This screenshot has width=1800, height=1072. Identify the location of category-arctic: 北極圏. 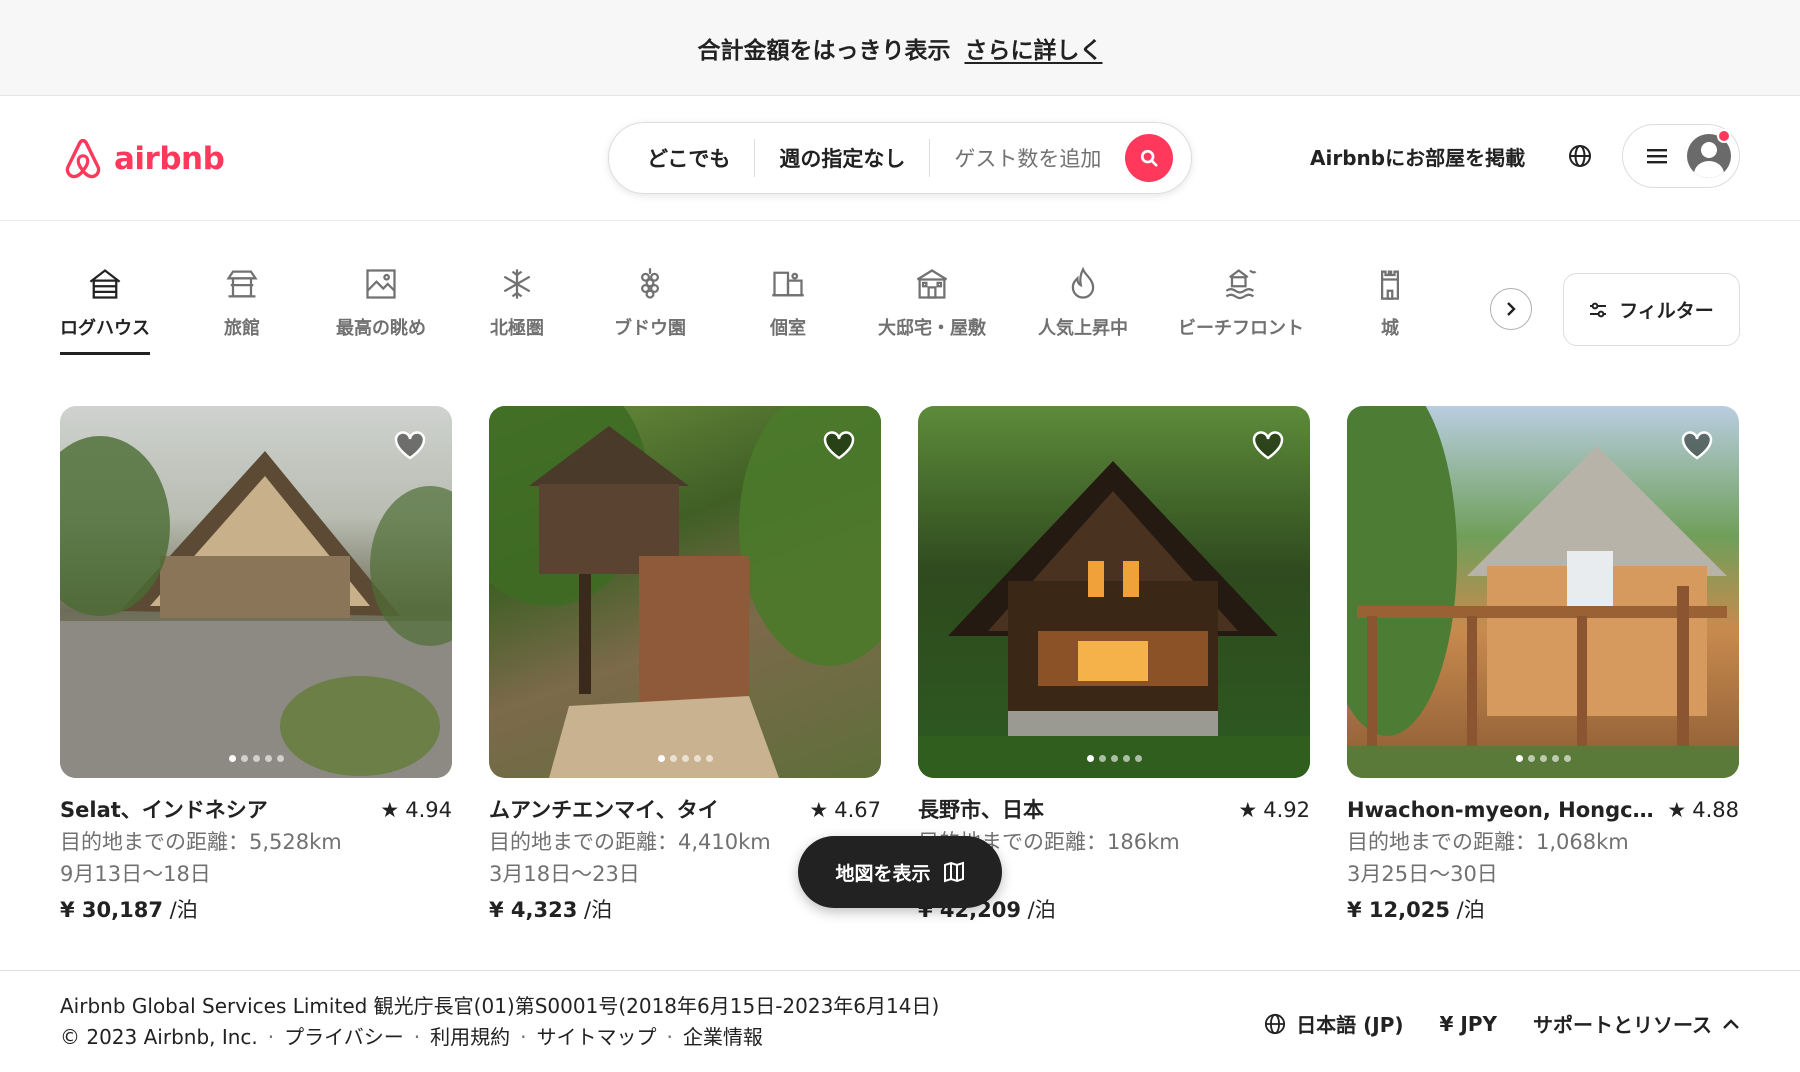
(517, 302).